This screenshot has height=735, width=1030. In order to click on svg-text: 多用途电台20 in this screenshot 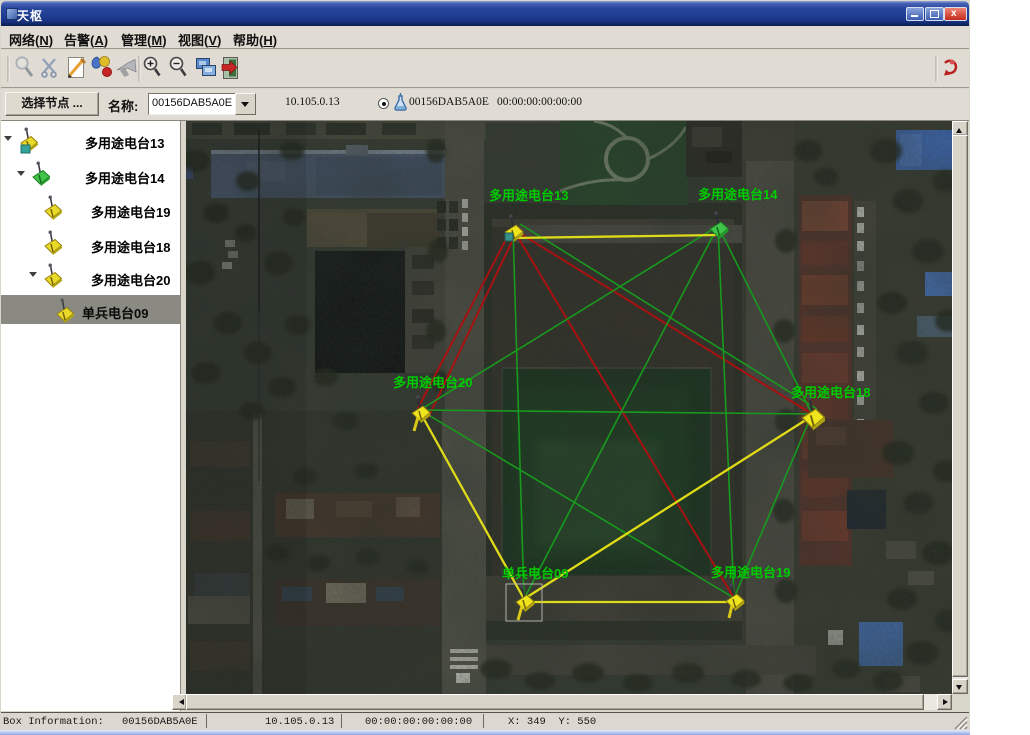, I will do `click(432, 382)`.